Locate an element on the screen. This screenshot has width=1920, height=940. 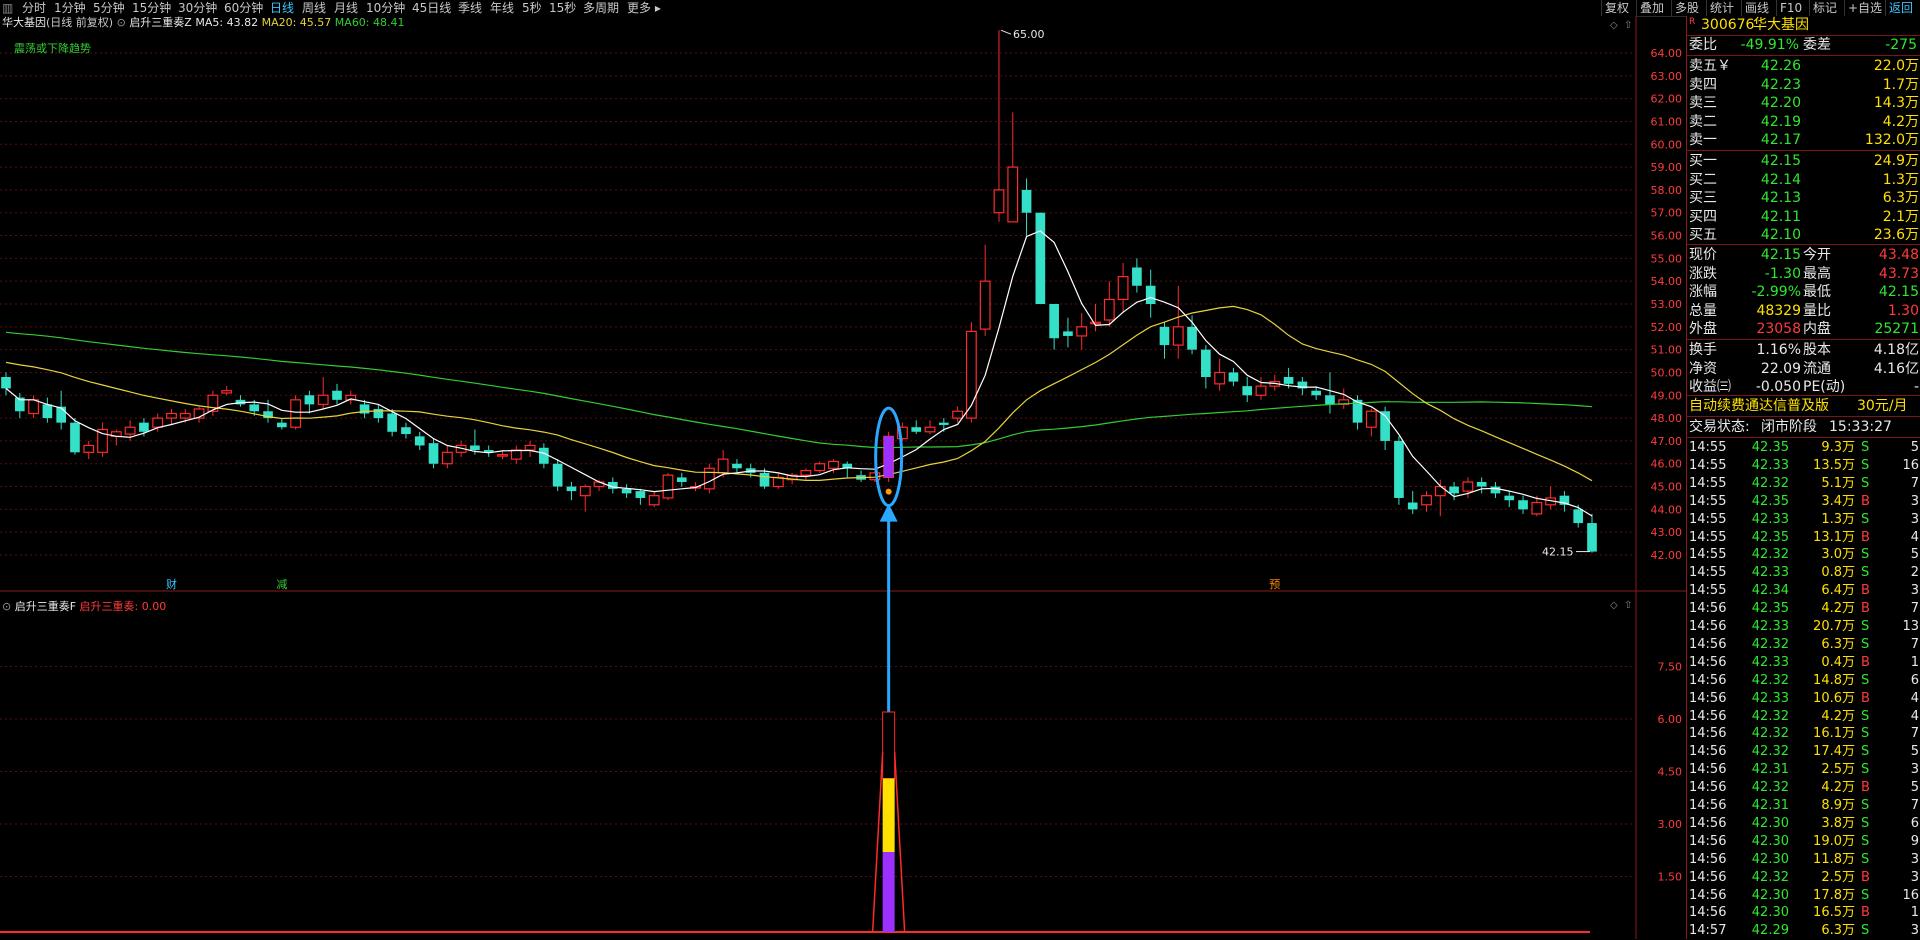
event-marker: 财 is located at coordinates (171, 584).